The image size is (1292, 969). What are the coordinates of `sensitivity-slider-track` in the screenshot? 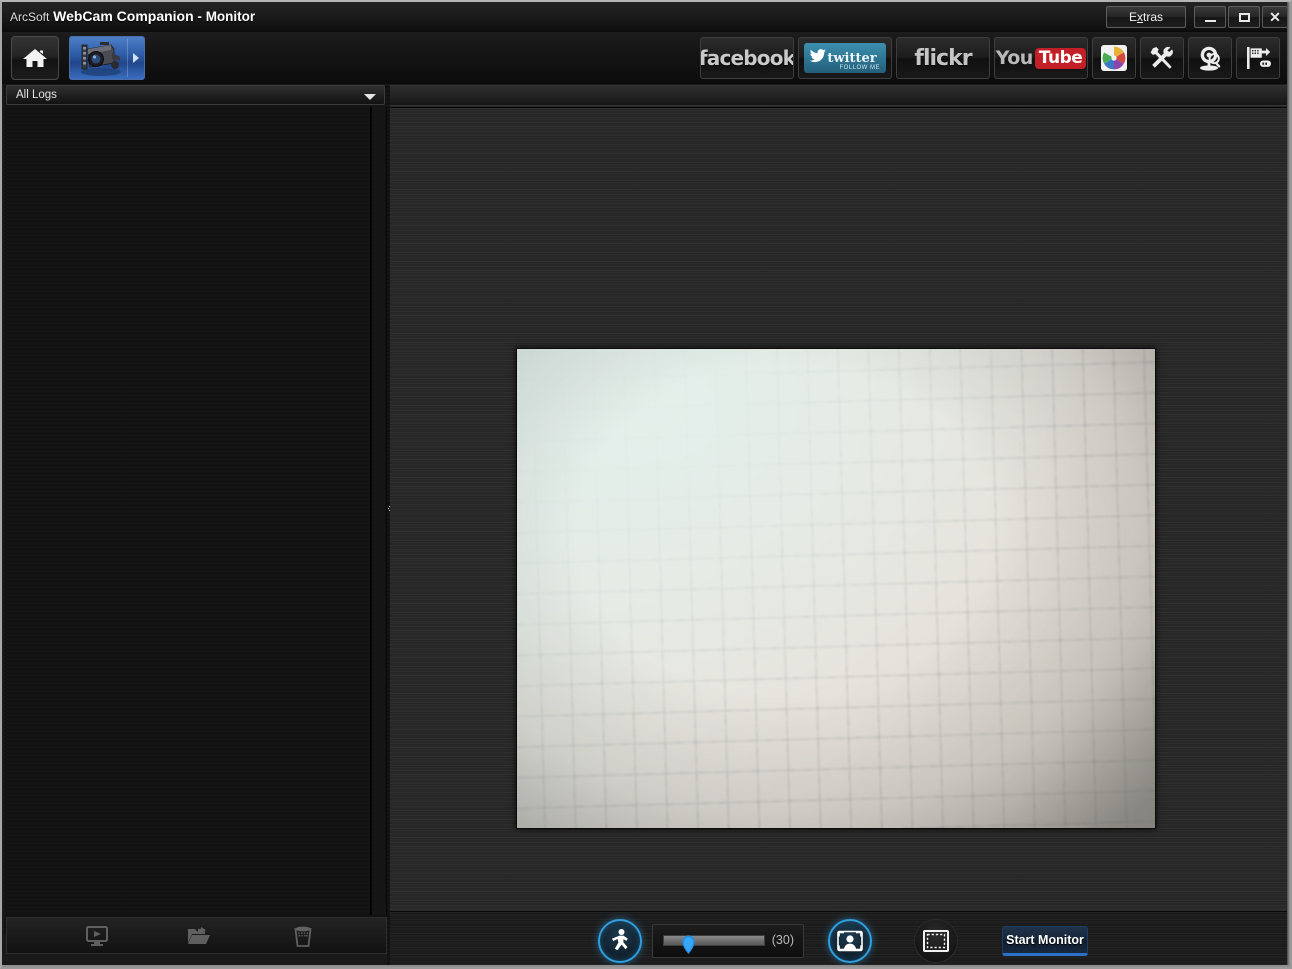 It's located at (714, 940).